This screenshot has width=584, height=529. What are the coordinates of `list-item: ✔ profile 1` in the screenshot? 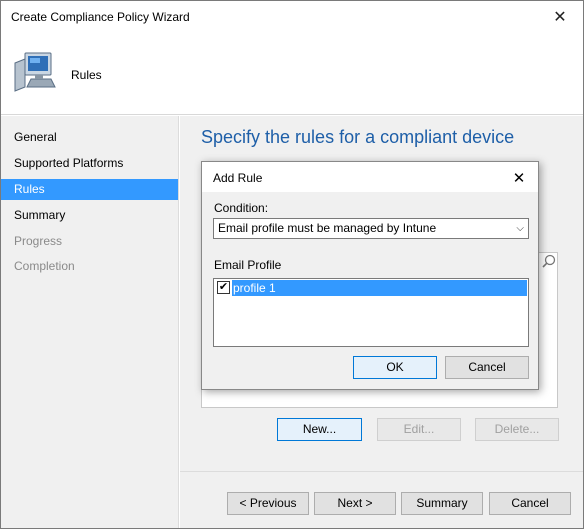 It's located at (371, 288).